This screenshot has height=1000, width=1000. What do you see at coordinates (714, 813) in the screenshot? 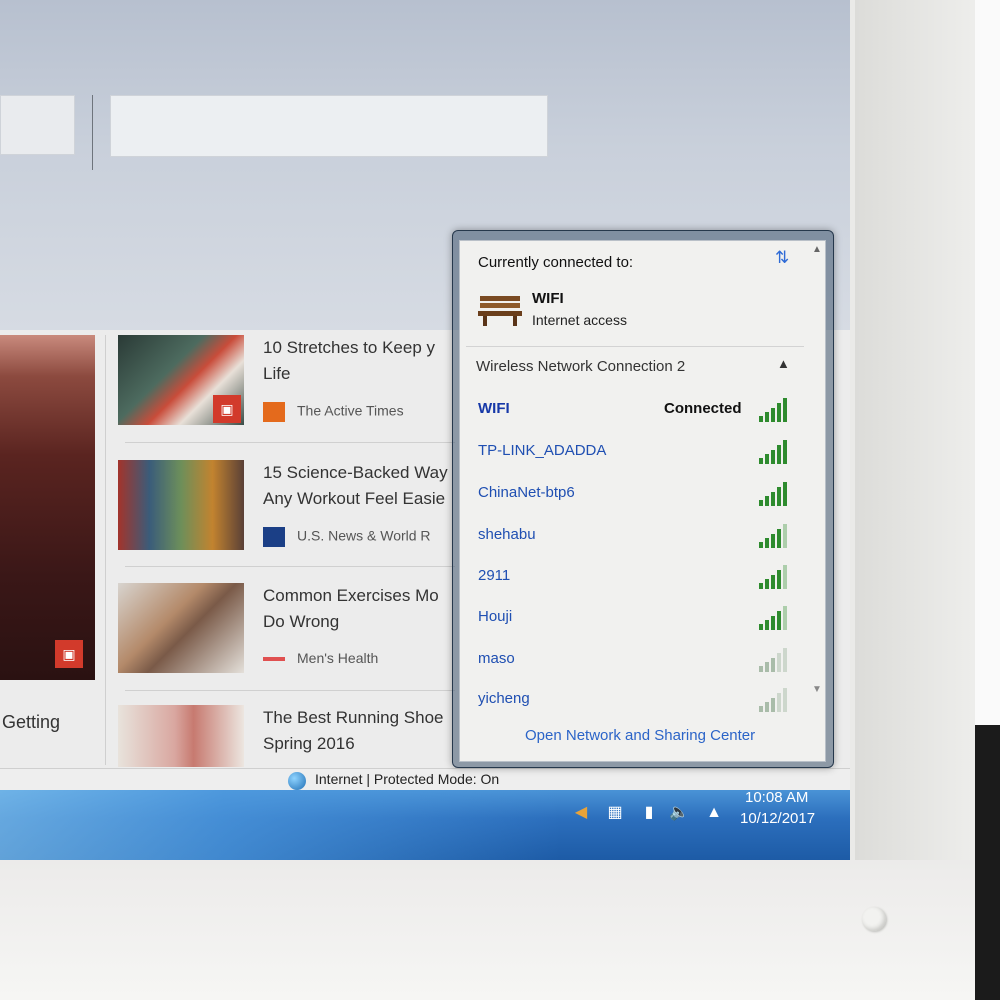
I see `network-tray-icon: ▲` at bounding box center [714, 813].